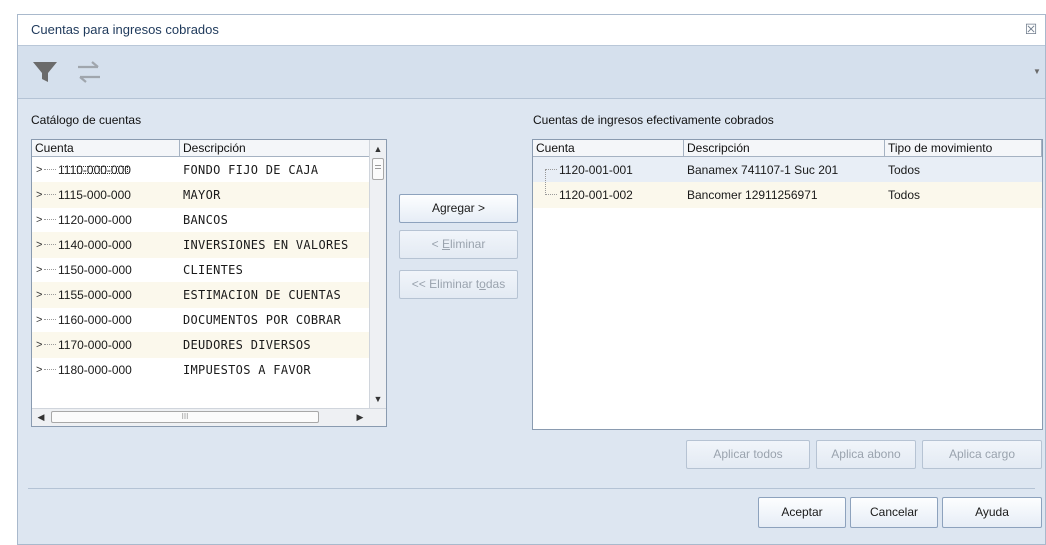  What do you see at coordinates (185, 417) in the screenshot?
I see `hscroll-thumb: III` at bounding box center [185, 417].